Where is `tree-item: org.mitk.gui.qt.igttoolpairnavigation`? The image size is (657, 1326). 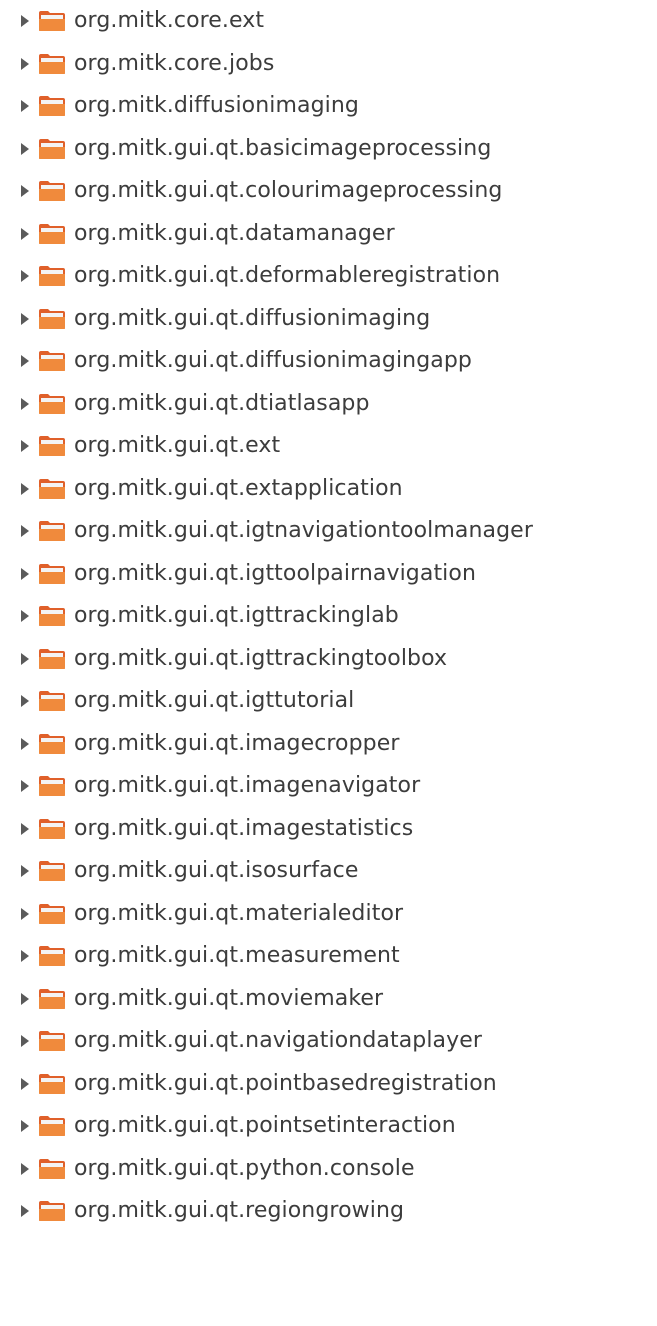
tree-item: org.mitk.gui.qt.igttoolpairnavigation is located at coordinates (328, 574).